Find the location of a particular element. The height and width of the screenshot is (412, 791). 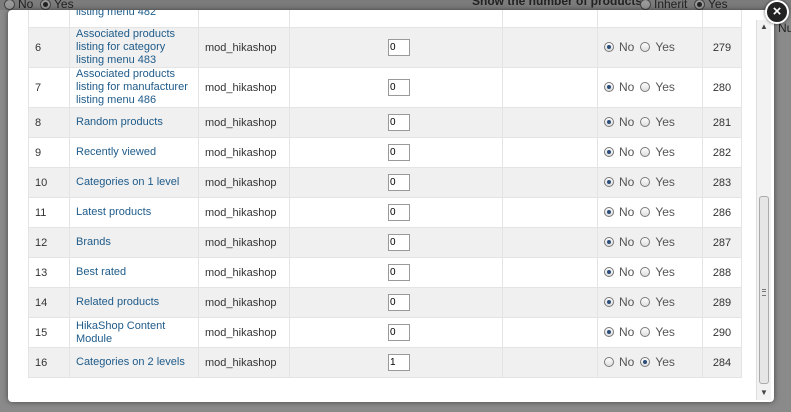

module-title-link: Categories on 1 level is located at coordinates (134, 182).